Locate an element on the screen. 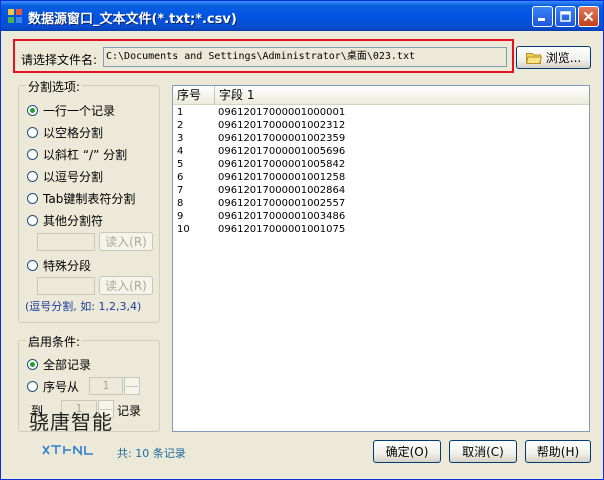 The image size is (604, 480). cell-seq: 2 is located at coordinates (180, 125).